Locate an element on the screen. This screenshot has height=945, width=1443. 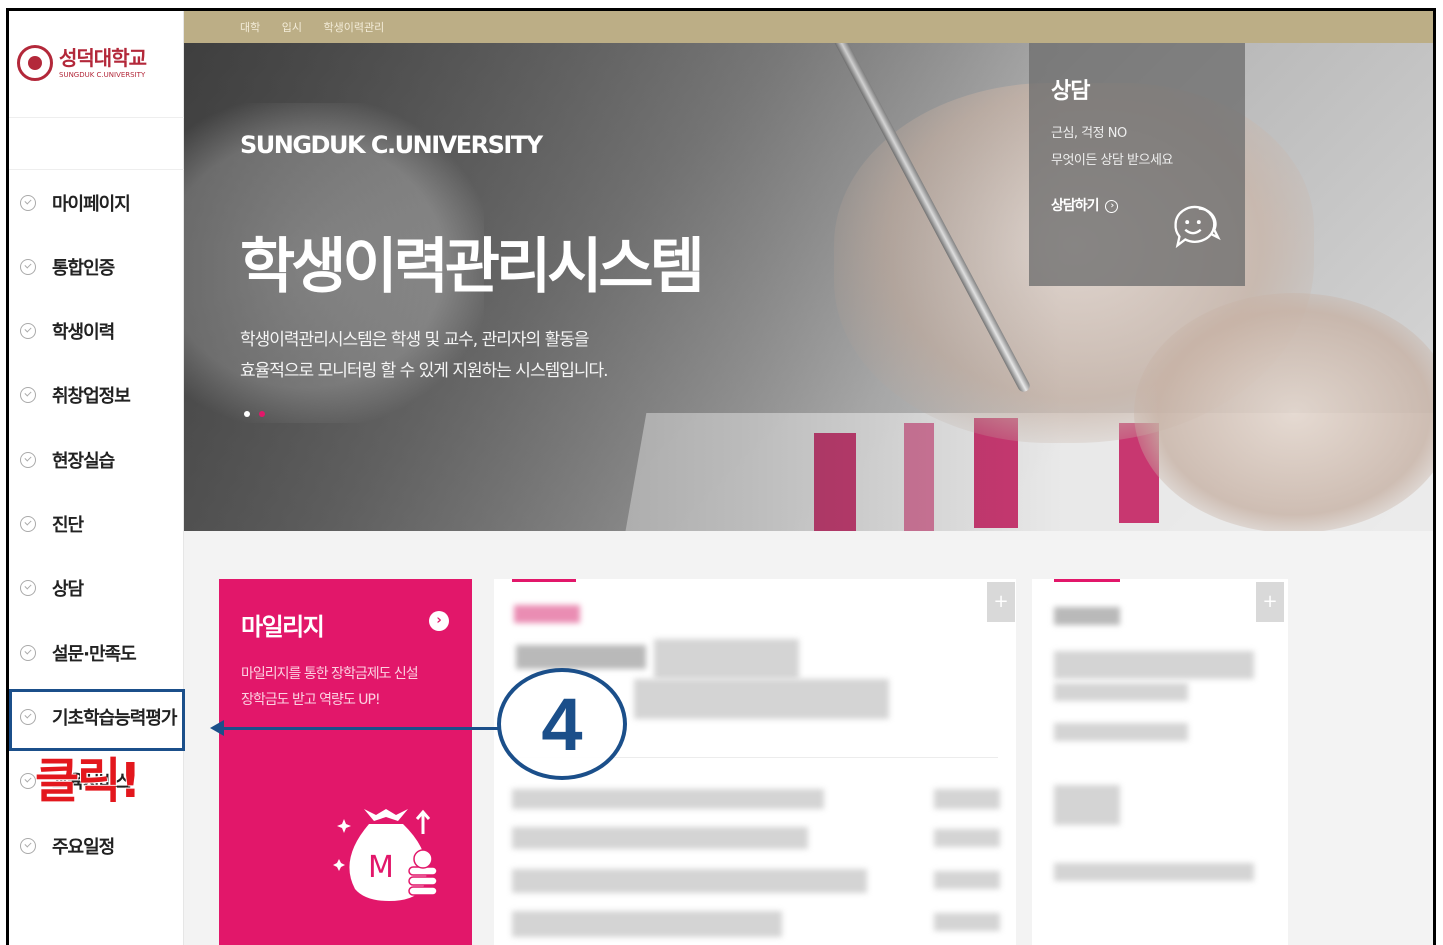
money-bag-letter: M is located at coordinates (381, 867).